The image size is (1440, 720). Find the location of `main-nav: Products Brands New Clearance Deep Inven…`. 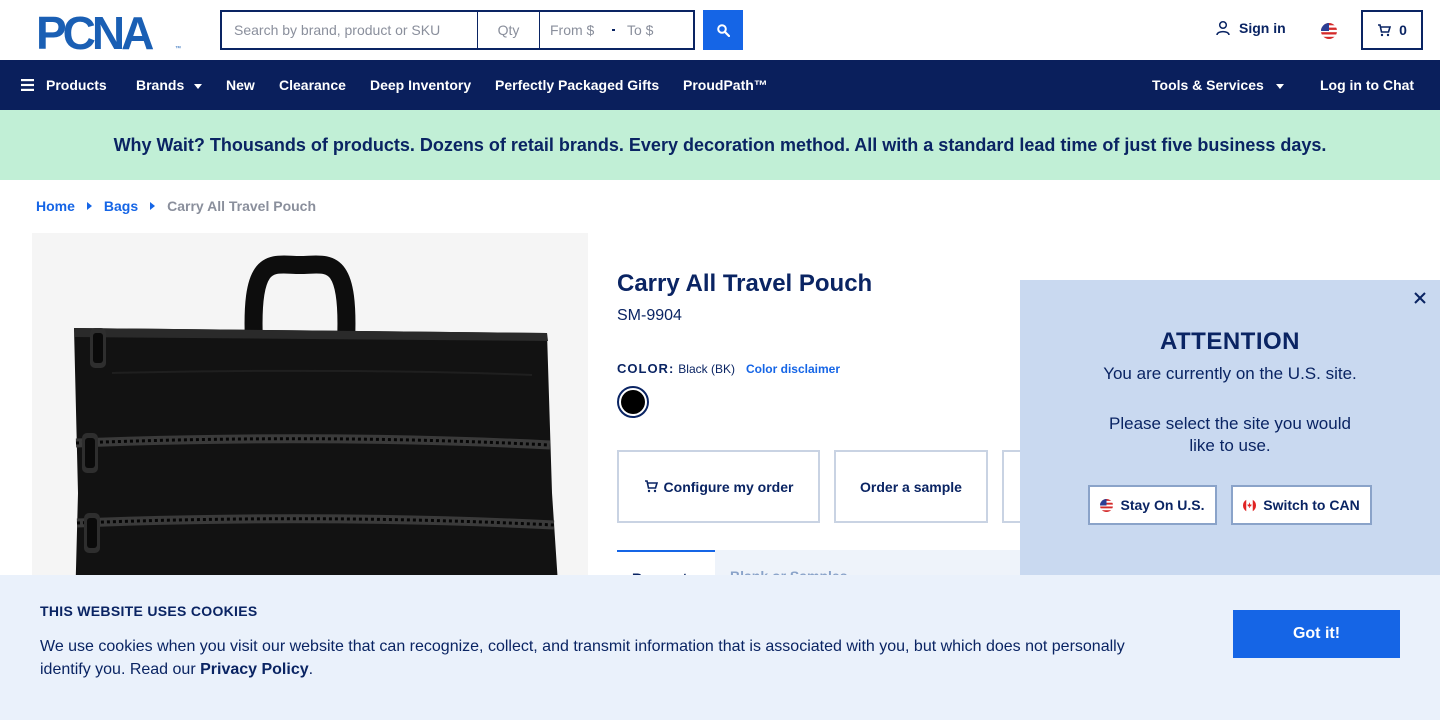

main-nav: Products Brands New Clearance Deep Inven… is located at coordinates (720, 85).